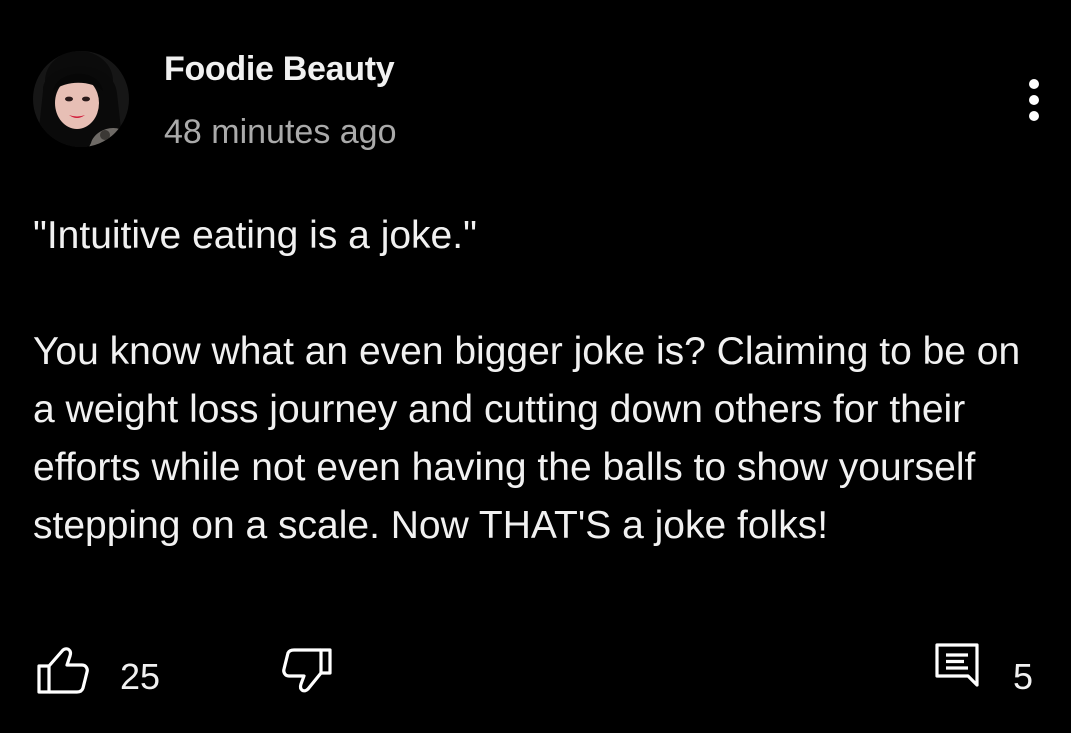 The width and height of the screenshot is (1071, 733). What do you see at coordinates (957, 665) in the screenshot?
I see `reply-icon` at bounding box center [957, 665].